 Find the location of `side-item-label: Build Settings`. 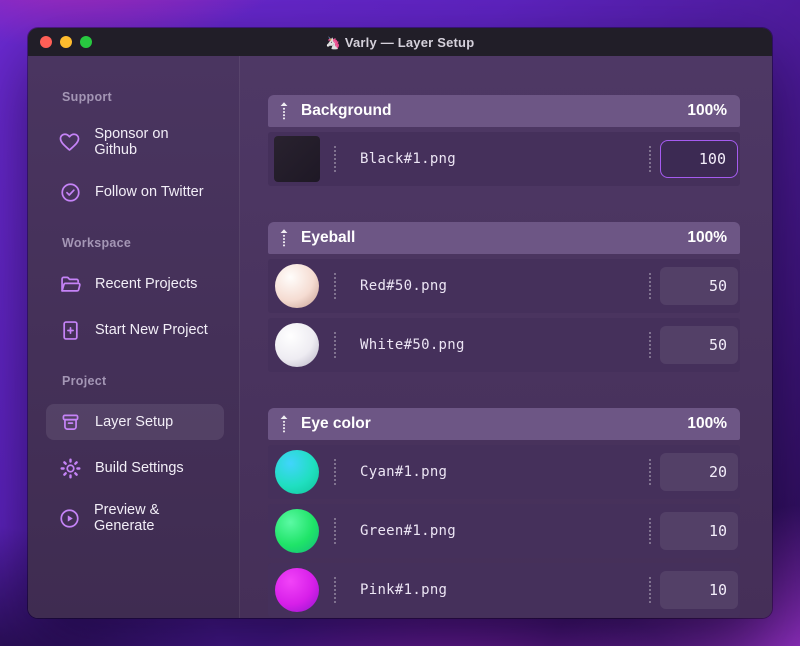

side-item-label: Build Settings is located at coordinates (139, 468).